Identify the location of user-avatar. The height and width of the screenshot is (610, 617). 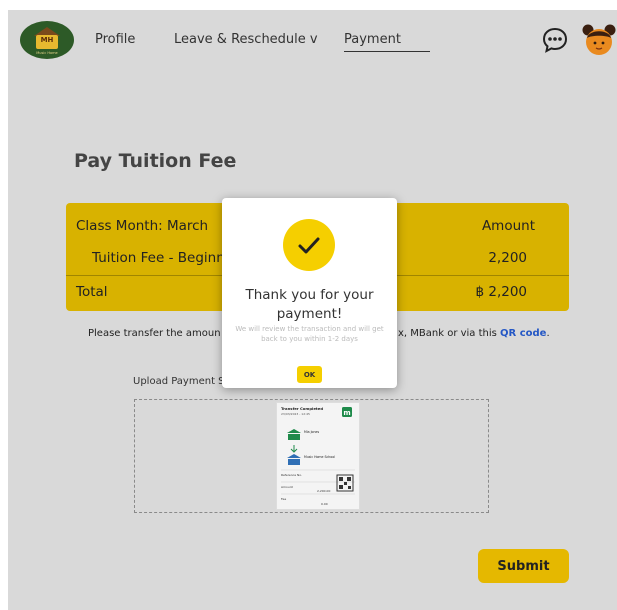
(599, 40).